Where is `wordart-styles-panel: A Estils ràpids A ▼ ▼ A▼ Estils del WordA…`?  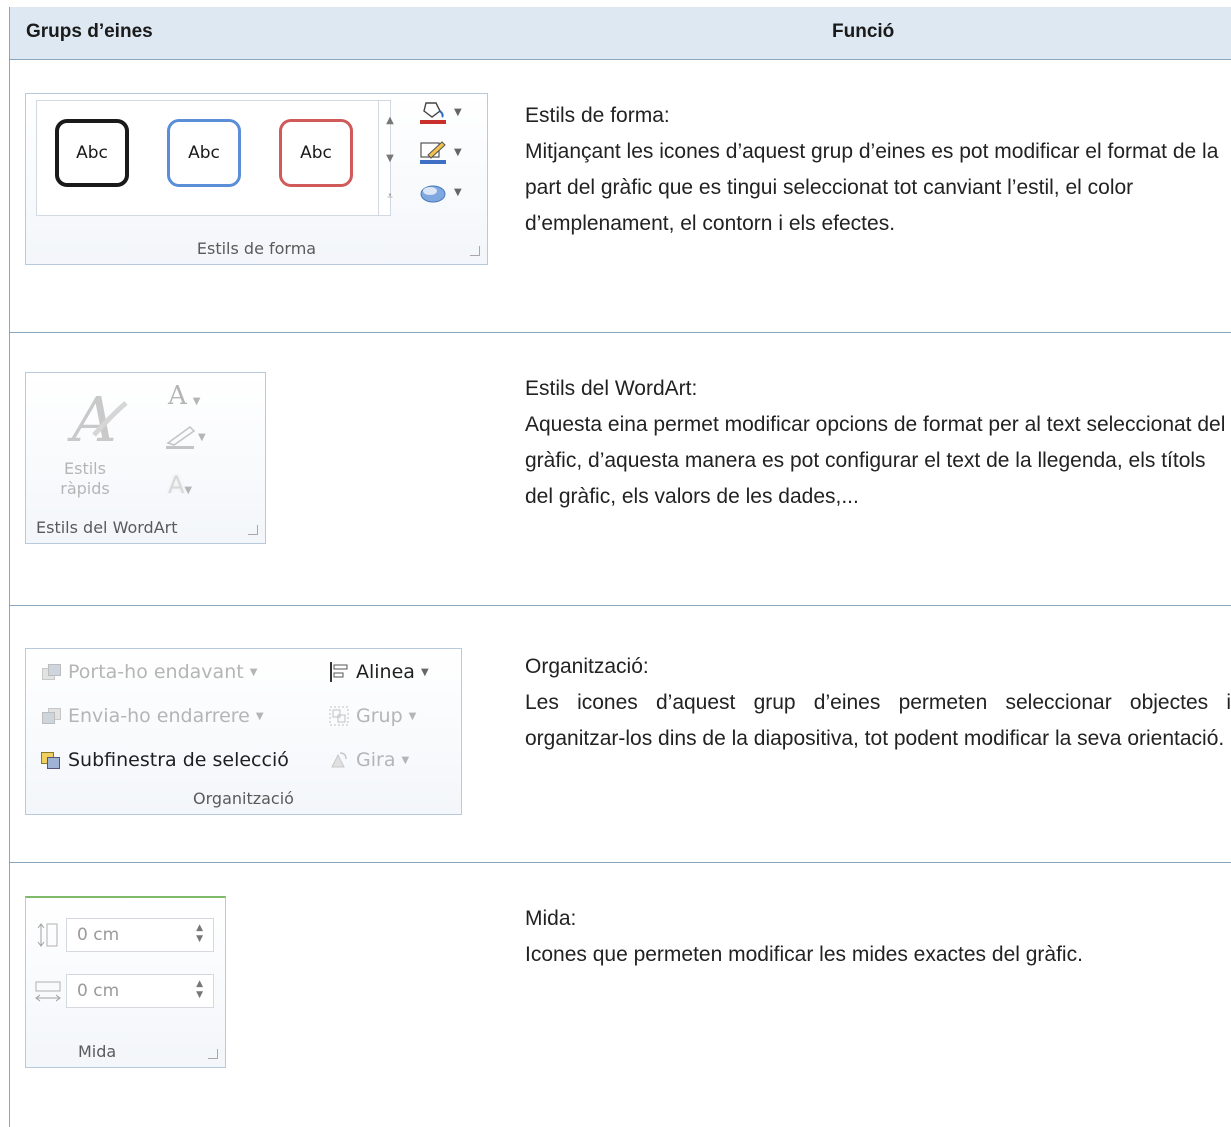 wordart-styles-panel: A Estils ràpids A ▼ ▼ A▼ Estils del WordA… is located at coordinates (145, 458).